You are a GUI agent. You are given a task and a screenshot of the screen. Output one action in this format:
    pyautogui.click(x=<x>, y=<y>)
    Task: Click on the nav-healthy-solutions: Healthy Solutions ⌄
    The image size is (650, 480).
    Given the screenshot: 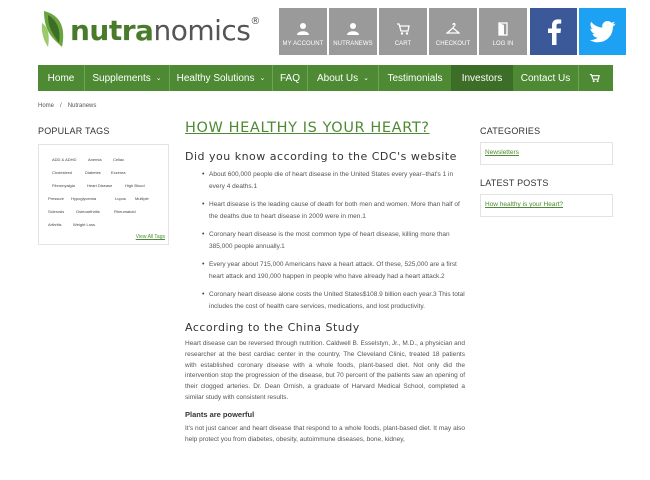 What is the action you would take?
    pyautogui.click(x=221, y=78)
    